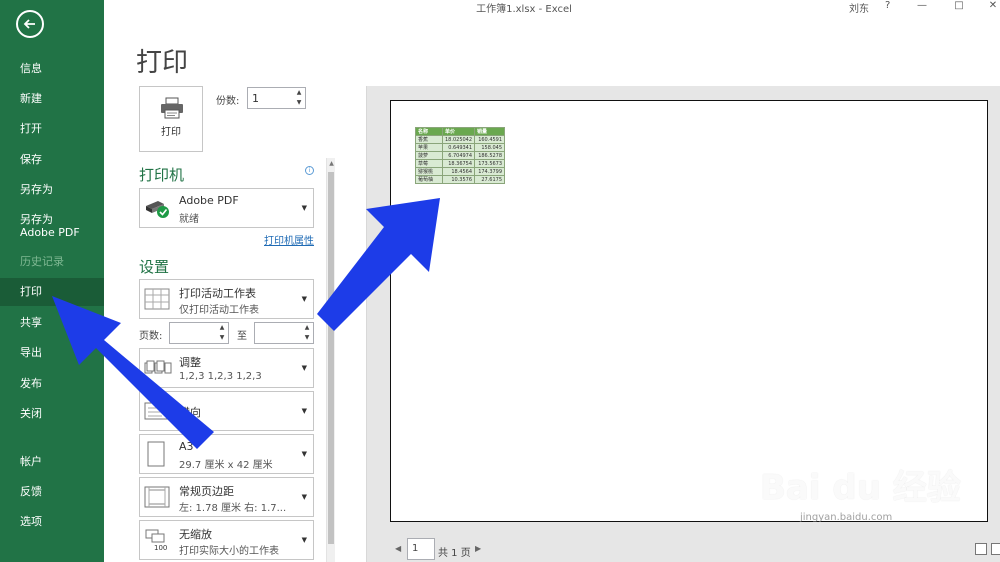 This screenshot has width=1000, height=562. I want to click on sidebar-item-new: 新建, so click(52, 98).